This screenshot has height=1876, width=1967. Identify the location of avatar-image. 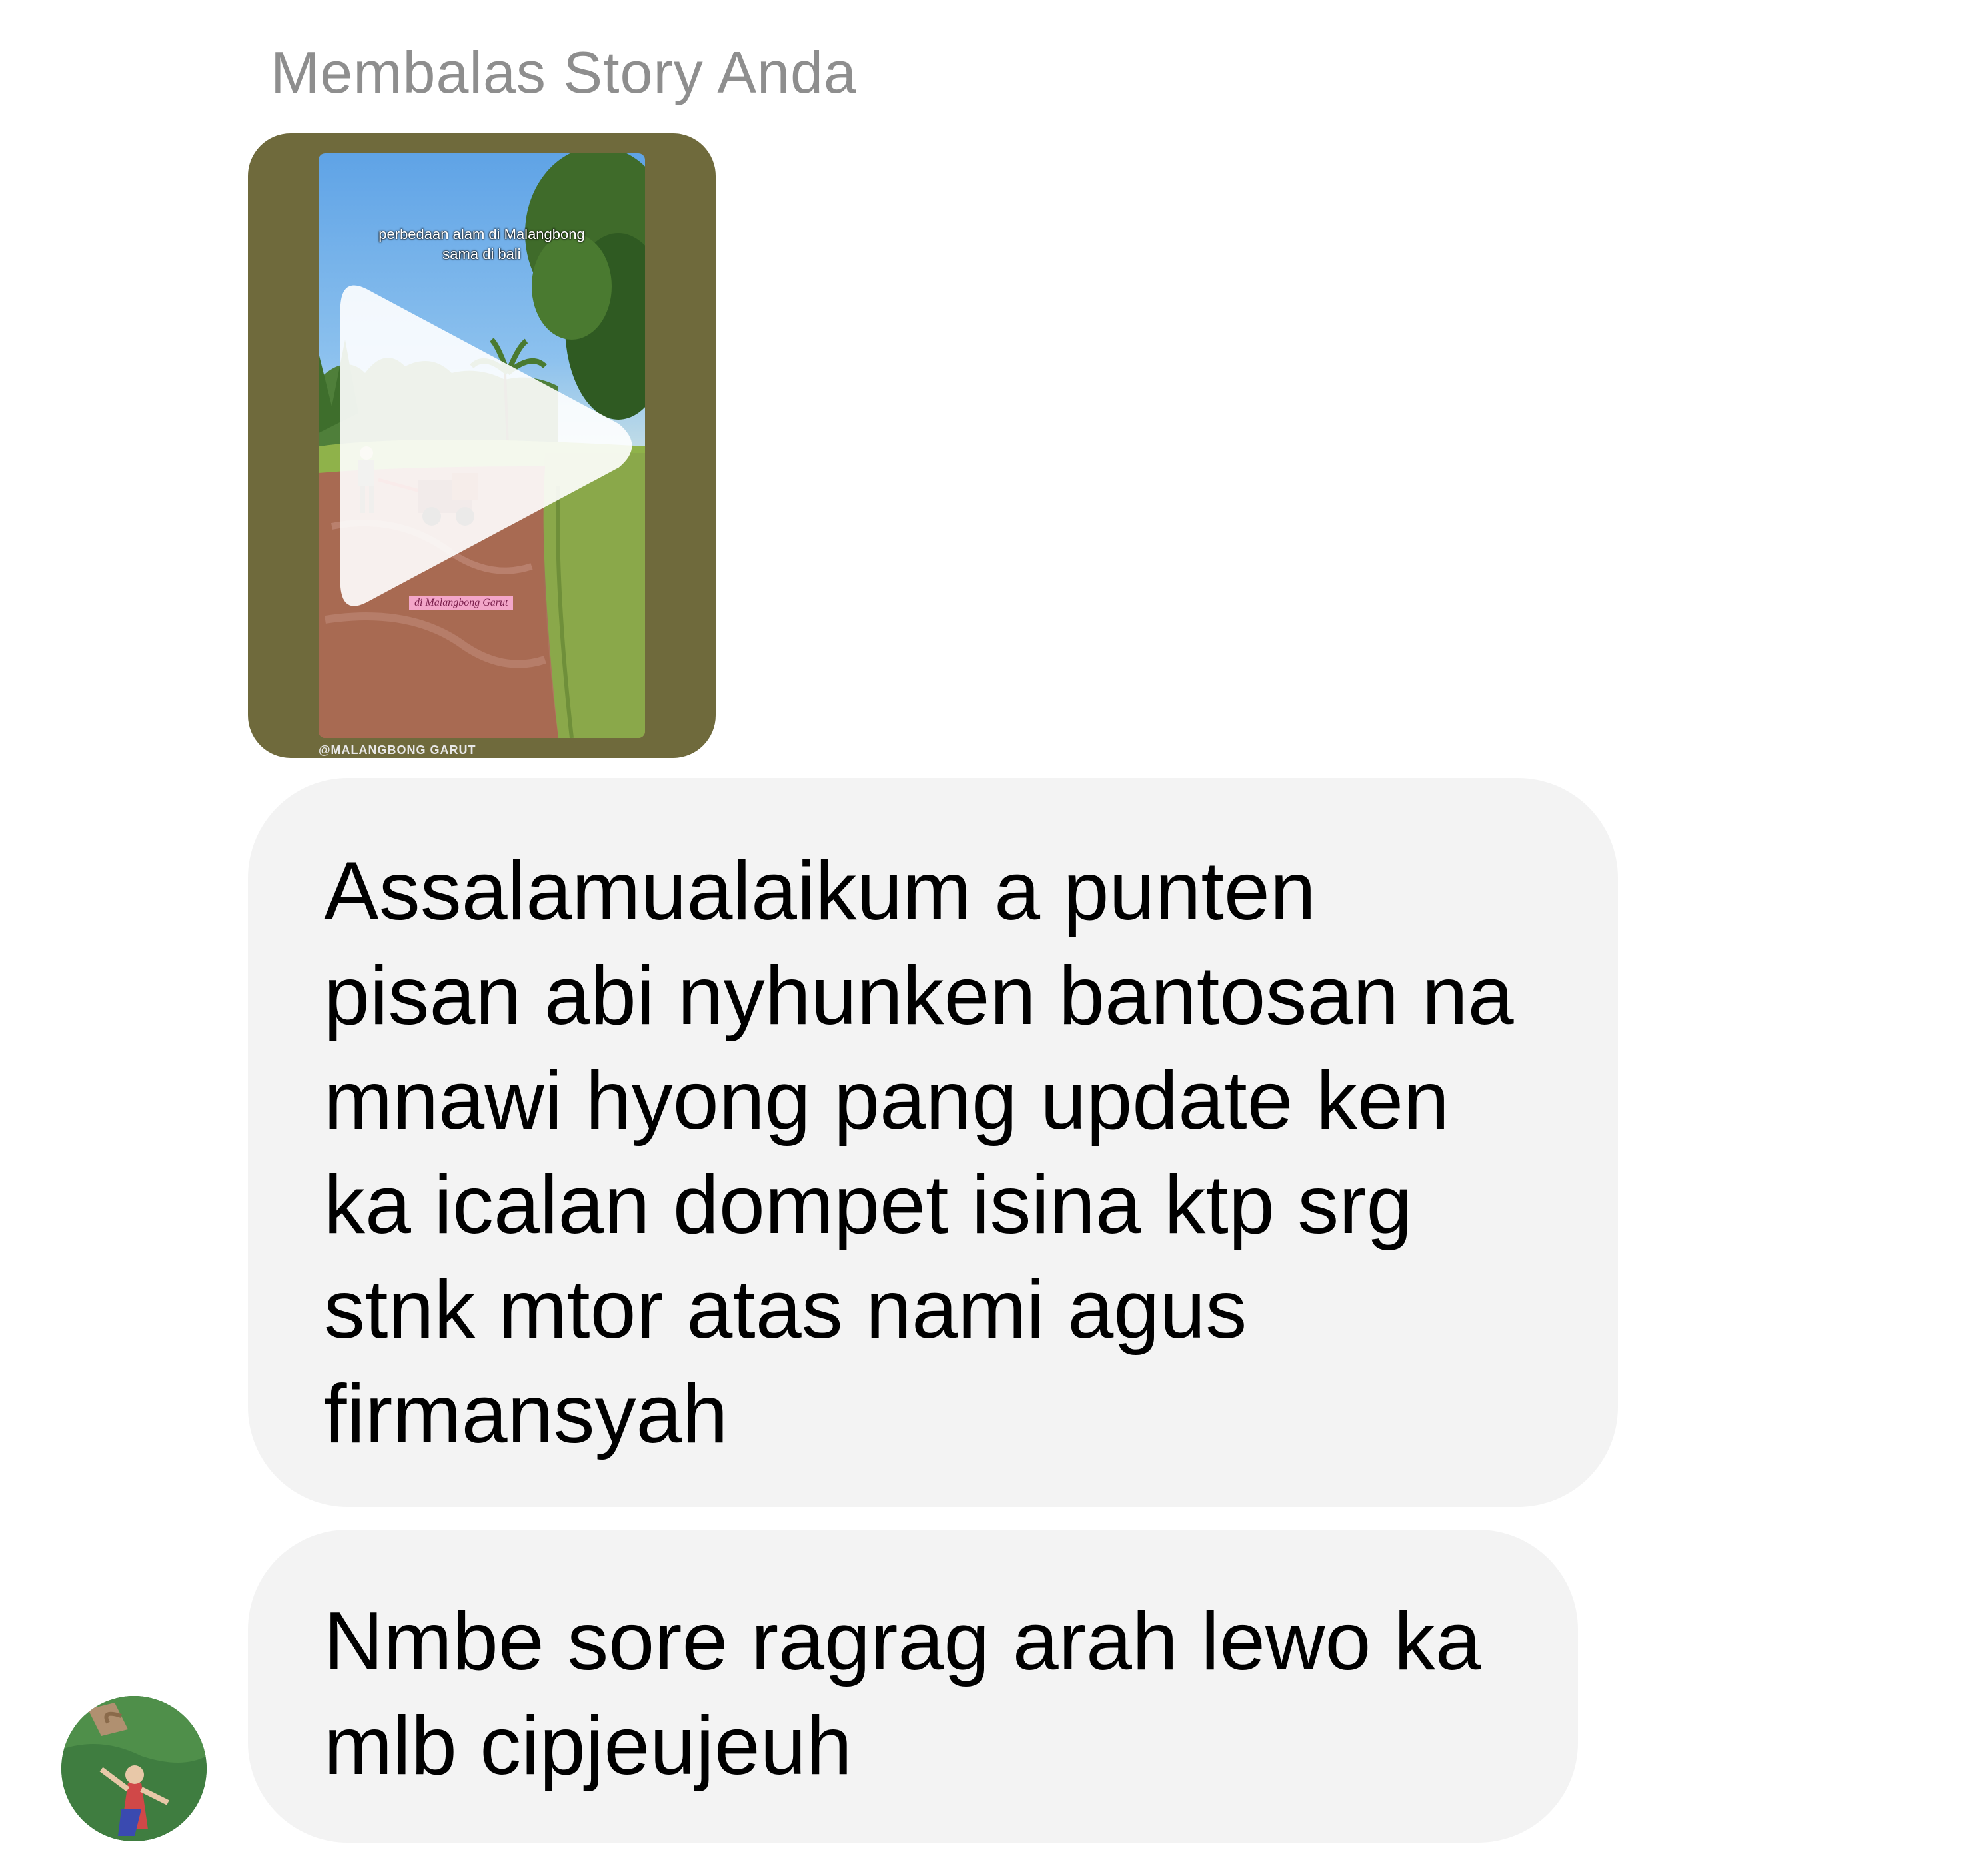
(134, 1768).